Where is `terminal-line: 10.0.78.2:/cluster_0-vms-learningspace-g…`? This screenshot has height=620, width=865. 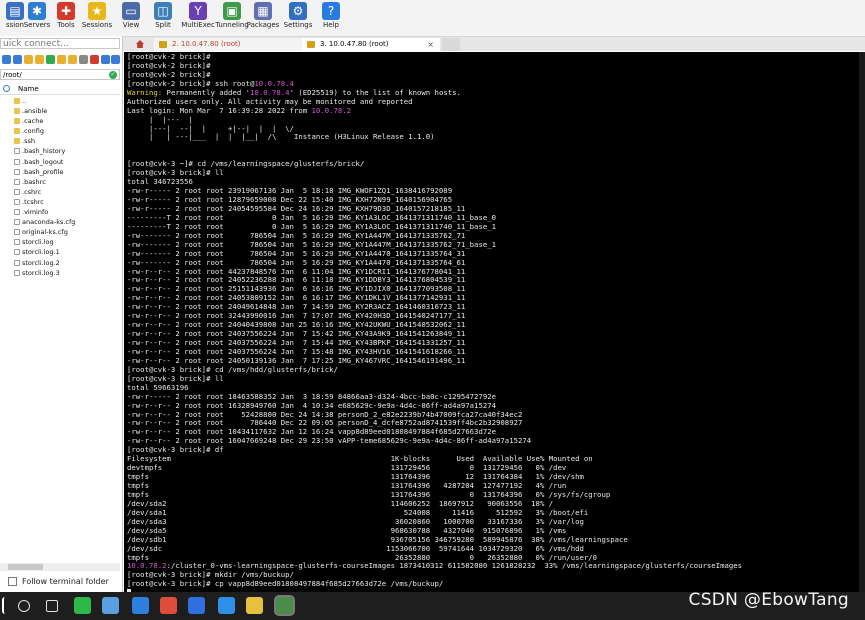 terminal-line: 10.0.78.2:/cluster_0-vms-learningspace-g… is located at coordinates (496, 566).